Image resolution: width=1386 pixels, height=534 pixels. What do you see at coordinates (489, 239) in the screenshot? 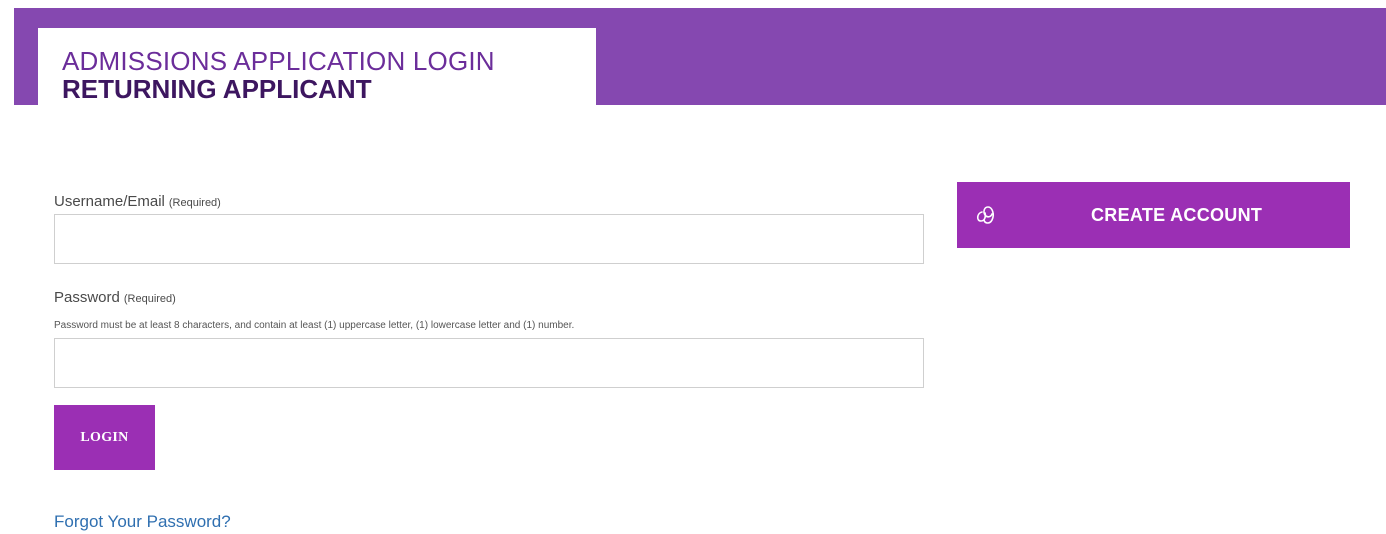
I see `username-input` at bounding box center [489, 239].